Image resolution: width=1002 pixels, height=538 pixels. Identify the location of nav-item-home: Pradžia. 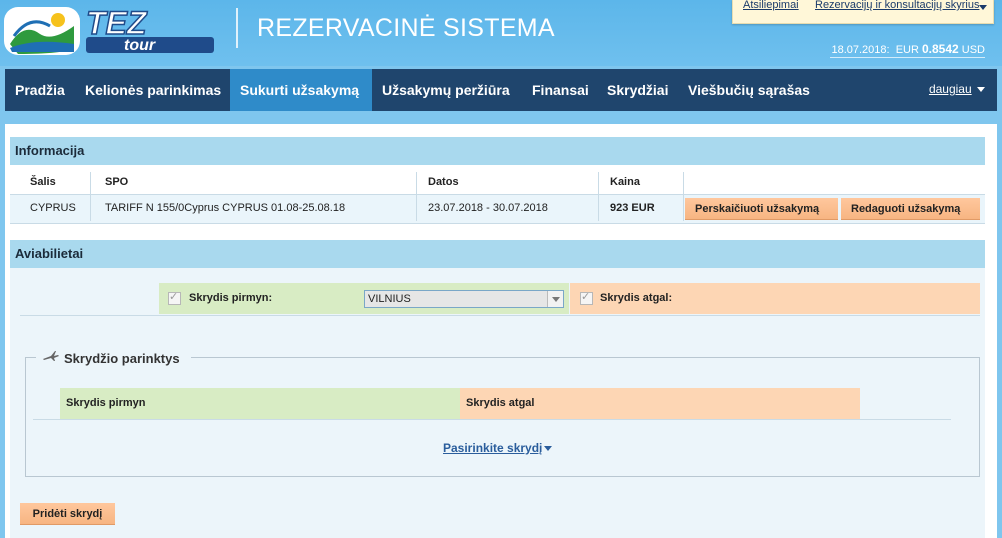
(40, 90).